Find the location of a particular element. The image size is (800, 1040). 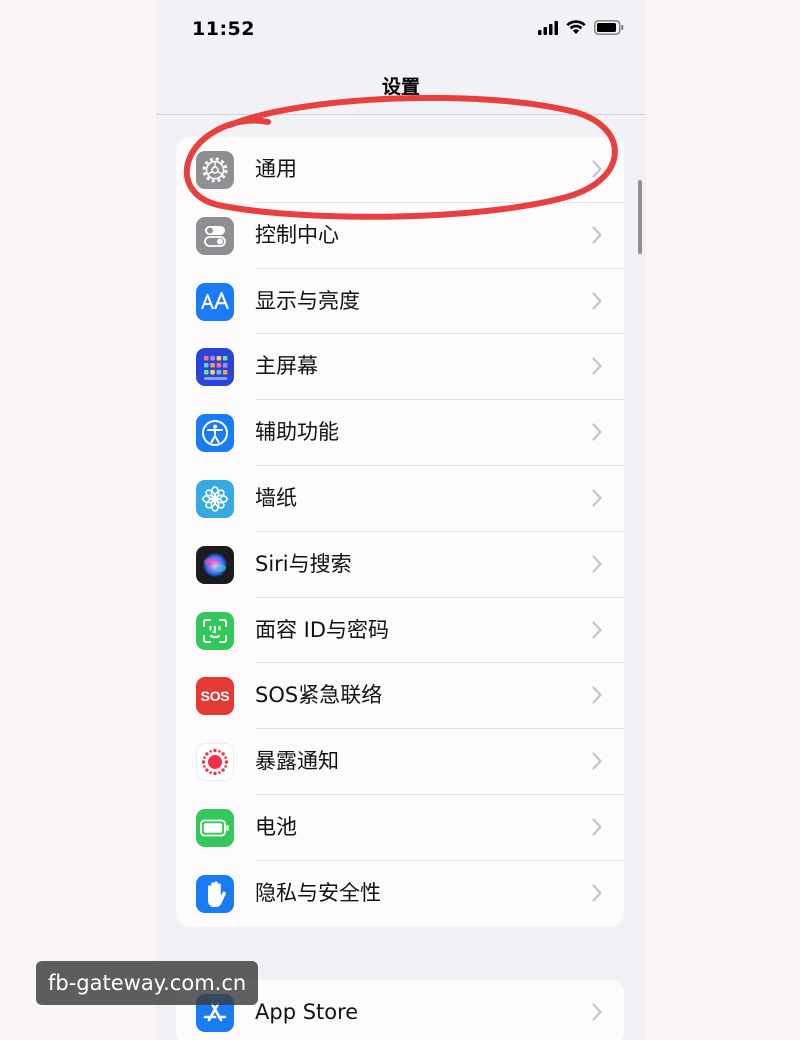

settings-row-accessibility: 辅助功能 is located at coordinates (400, 433).